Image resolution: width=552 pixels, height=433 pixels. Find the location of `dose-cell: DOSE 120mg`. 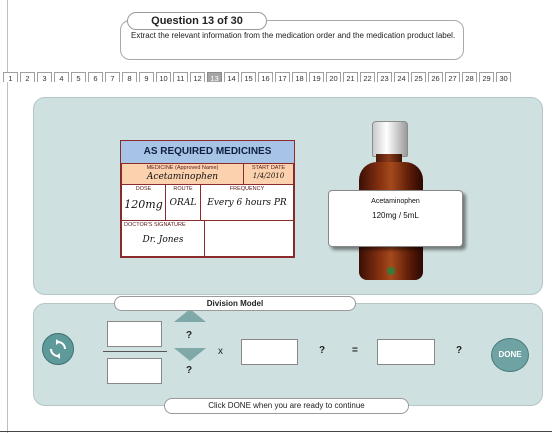

dose-cell: DOSE 120mg is located at coordinates (143, 202).